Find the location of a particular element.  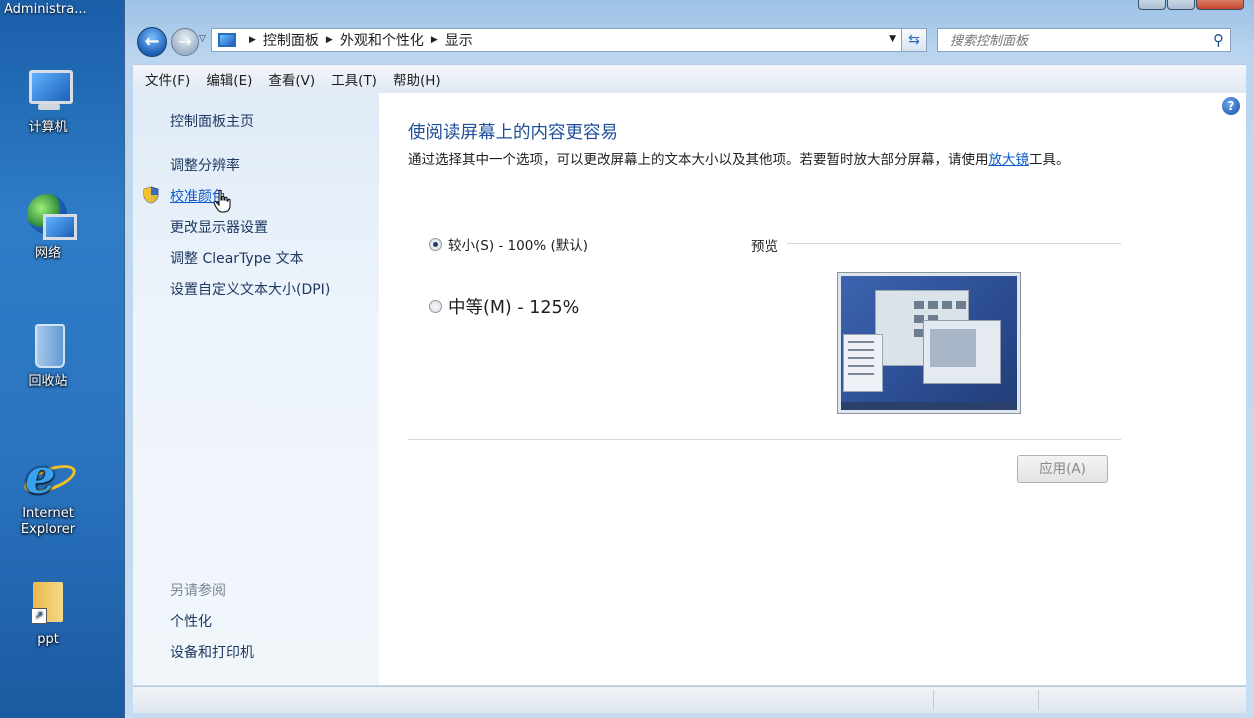

desktop-icon-ppt: ↗ ppt is located at coordinates (48, 613).